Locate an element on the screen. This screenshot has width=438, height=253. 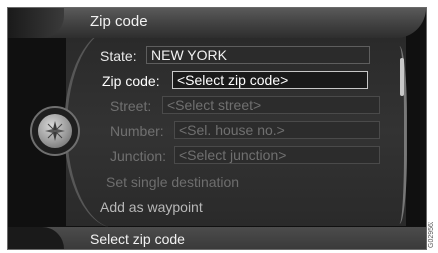
image-code: G029562 is located at coordinates (431, 235).